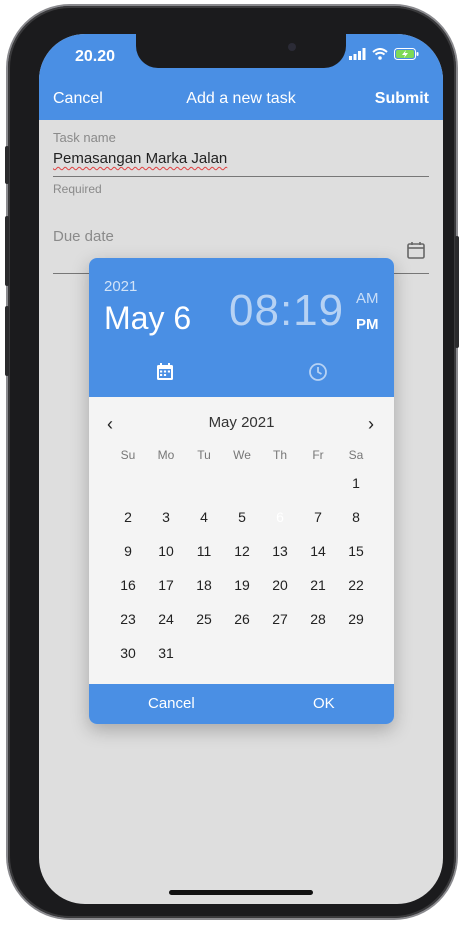 This screenshot has height=925, width=465. I want to click on power-button, so click(457, 292).